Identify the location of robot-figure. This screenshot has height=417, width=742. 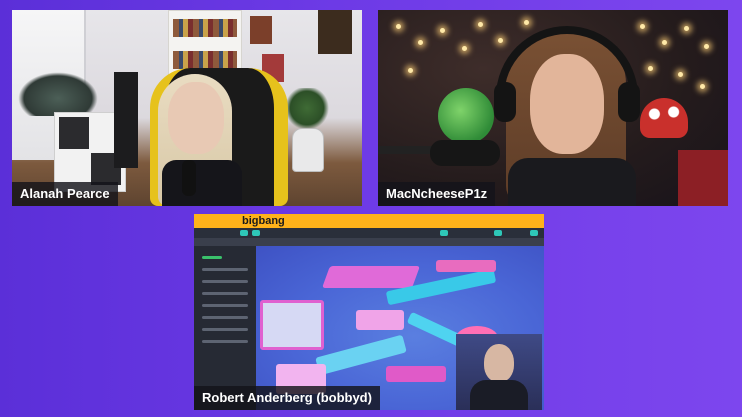
(308, 150).